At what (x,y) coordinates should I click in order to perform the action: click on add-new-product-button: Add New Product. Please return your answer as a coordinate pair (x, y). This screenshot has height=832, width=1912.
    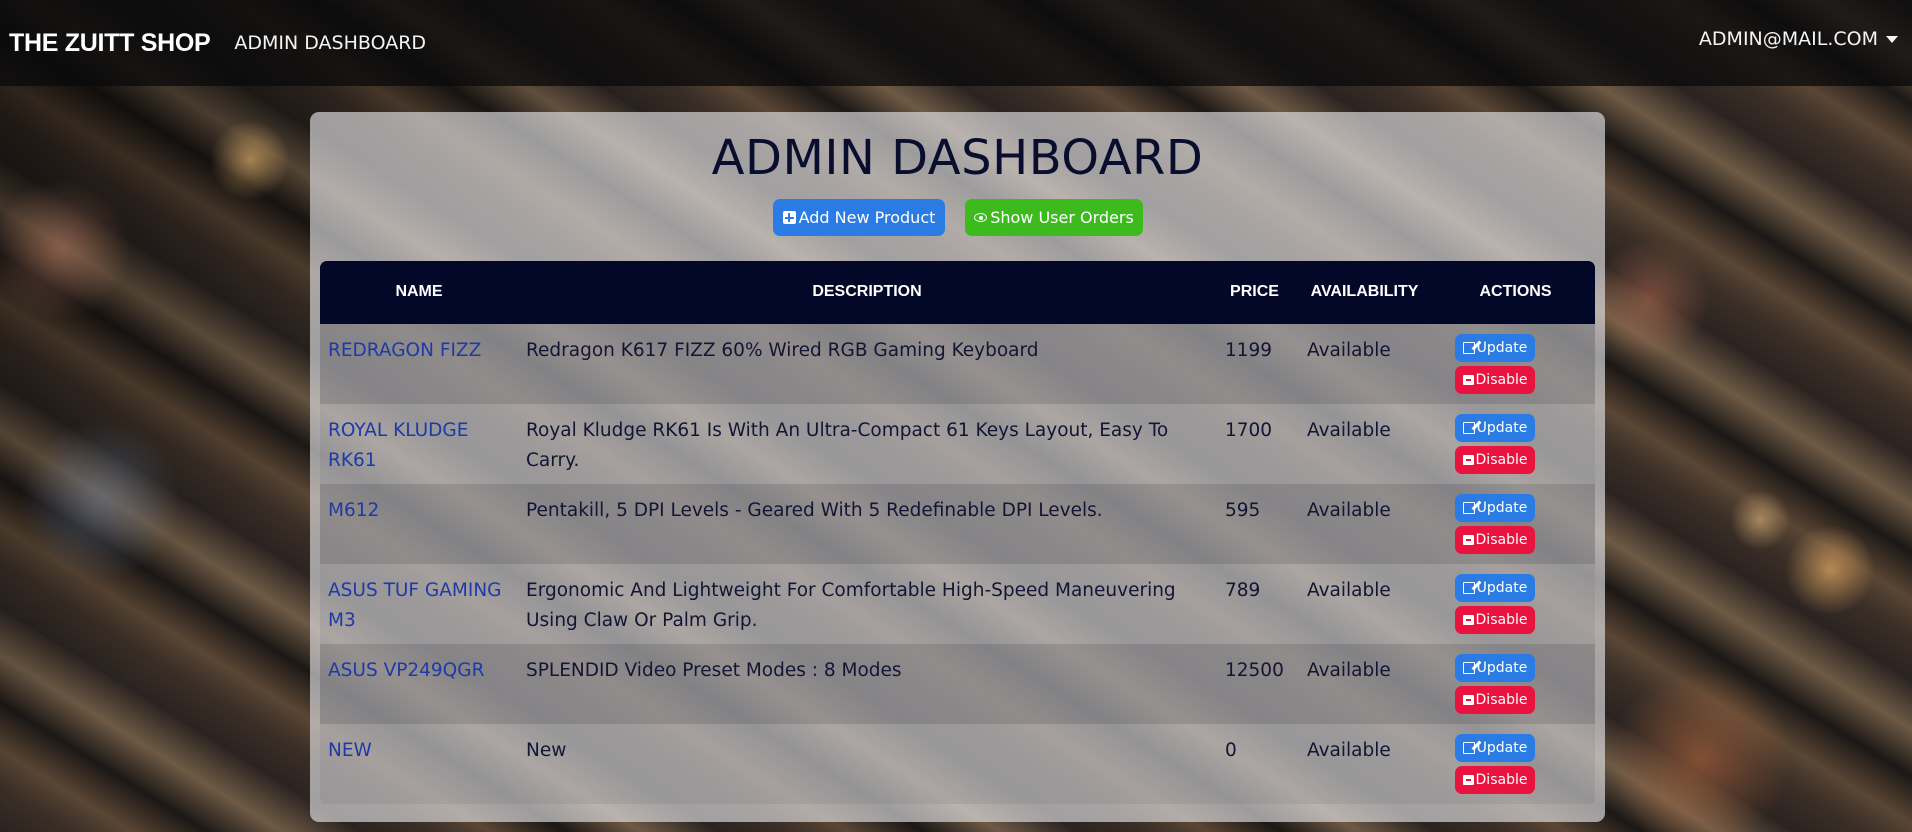
    Looking at the image, I should click on (859, 217).